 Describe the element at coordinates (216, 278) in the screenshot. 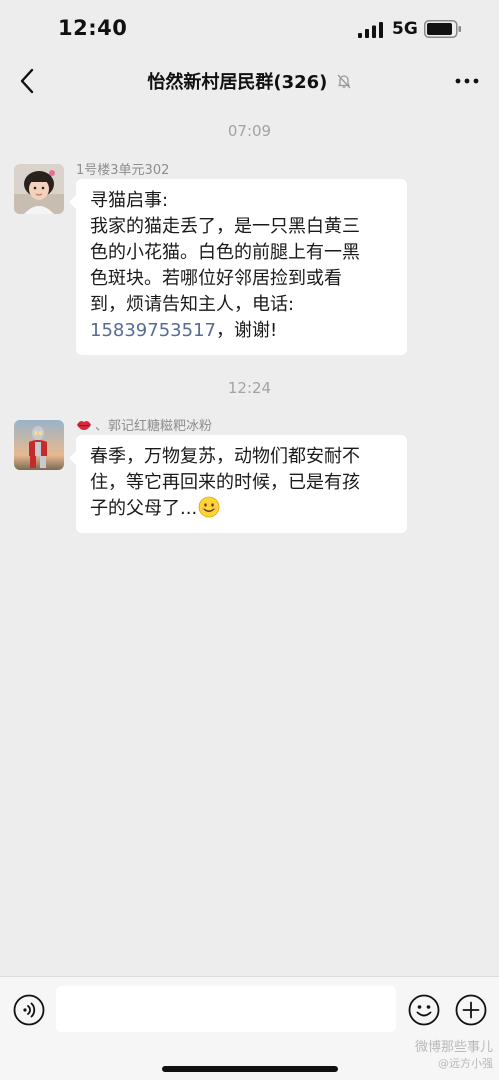

I see `message-line: 色斑块。若哪位好邻居捡到或看` at that location.